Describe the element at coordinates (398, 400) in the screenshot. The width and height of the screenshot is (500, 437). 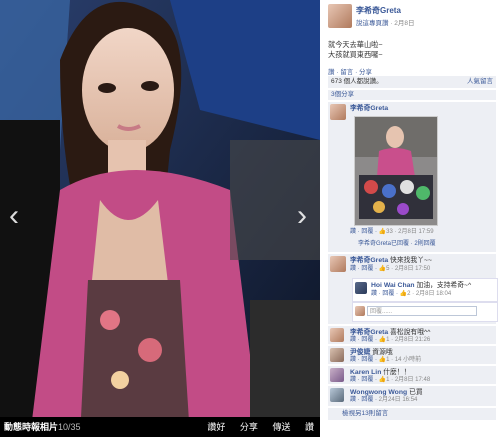
I see `comment-time: 2月24日 16:54` at that location.